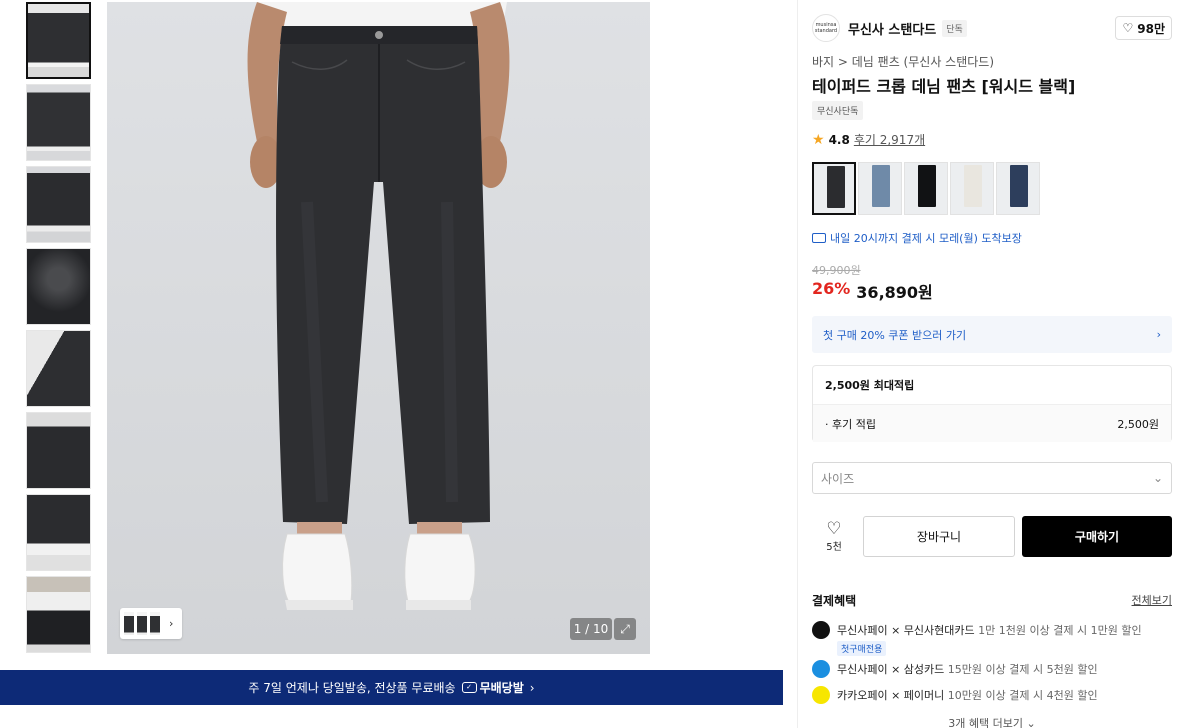  What do you see at coordinates (939, 536) in the screenshot?
I see `add-to-cart-button: 장바구니` at bounding box center [939, 536].